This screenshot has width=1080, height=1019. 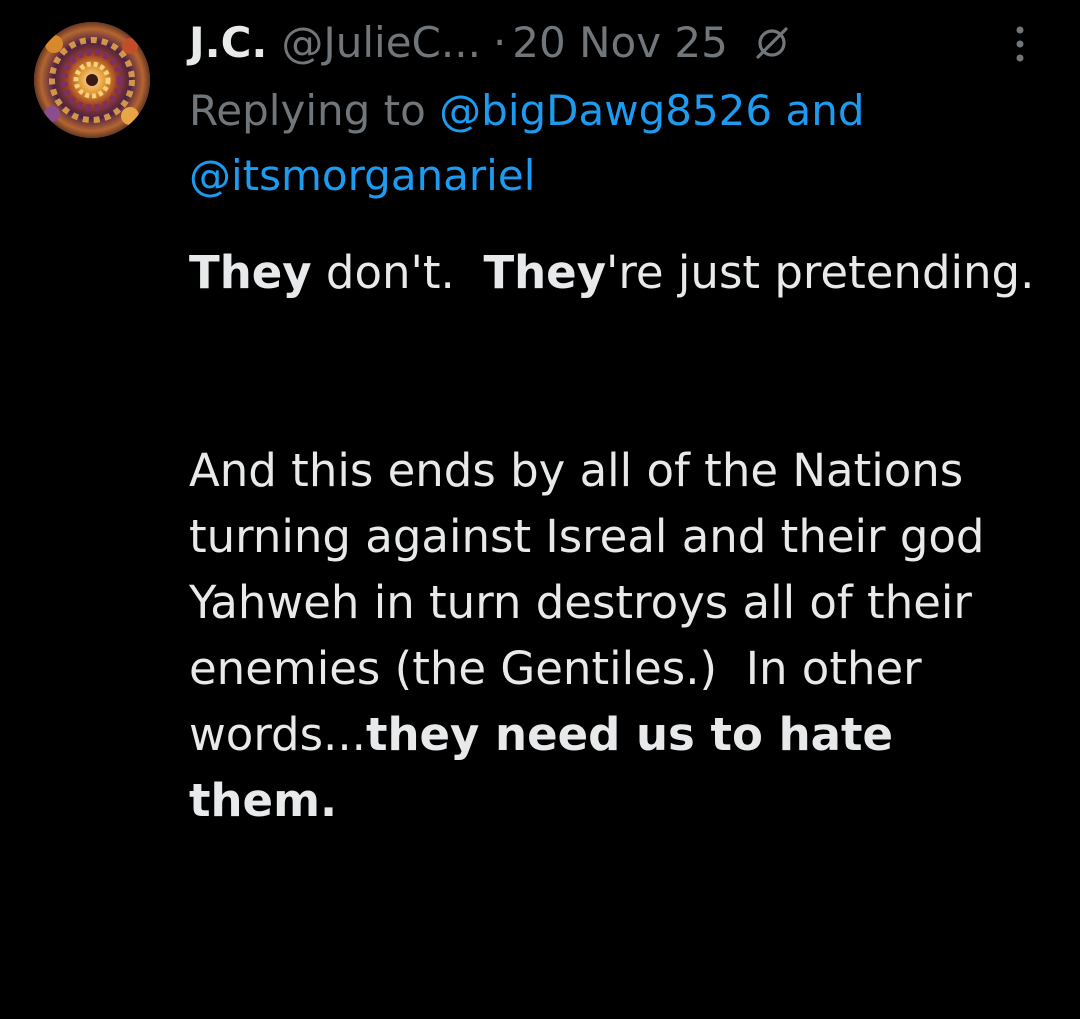 What do you see at coordinates (490, 43) in the screenshot?
I see `tweet-header: J.C. @JulieC... · 20 Nov 25` at bounding box center [490, 43].